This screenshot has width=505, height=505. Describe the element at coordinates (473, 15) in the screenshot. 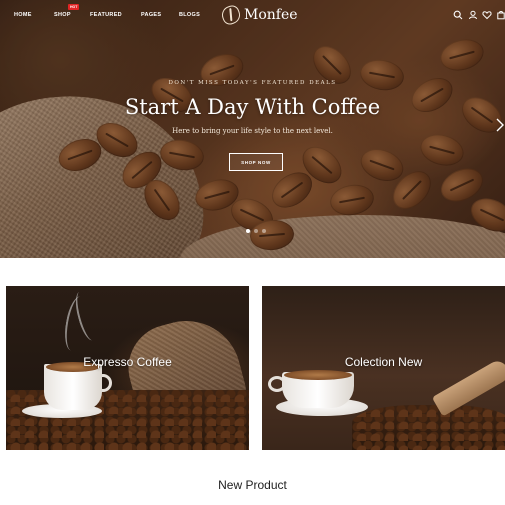

I see `user-icon` at that location.